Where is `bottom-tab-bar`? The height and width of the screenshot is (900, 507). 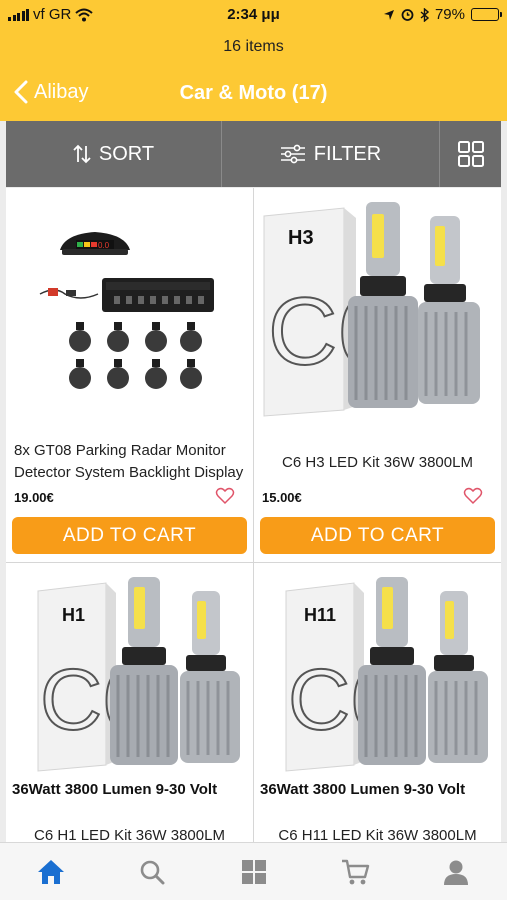
bottom-tab-bar is located at coordinates (253, 871).